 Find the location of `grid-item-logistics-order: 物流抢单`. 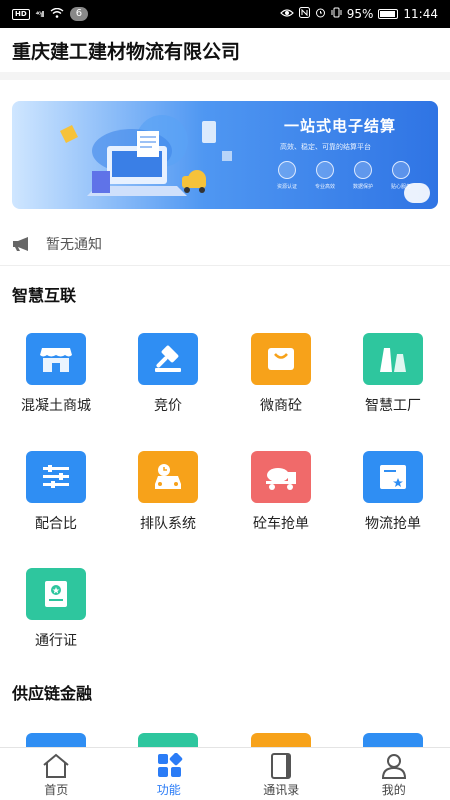

grid-item-logistics-order: 物流抢单 is located at coordinates (393, 501).